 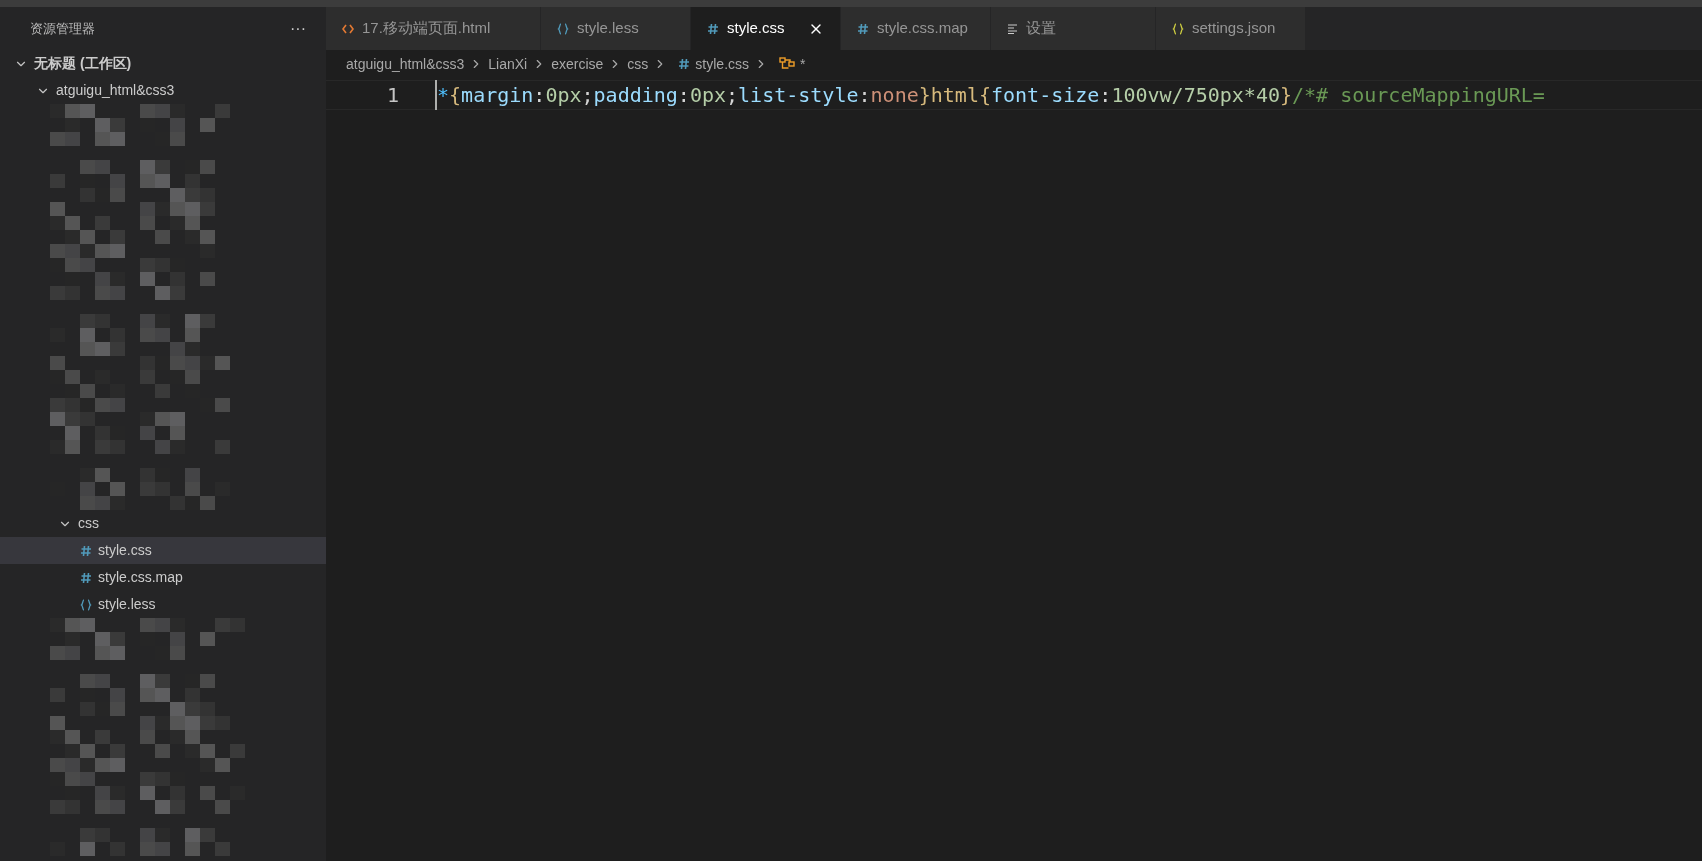 What do you see at coordinates (1231, 28) in the screenshot?
I see `editor-tab: settings.json` at bounding box center [1231, 28].